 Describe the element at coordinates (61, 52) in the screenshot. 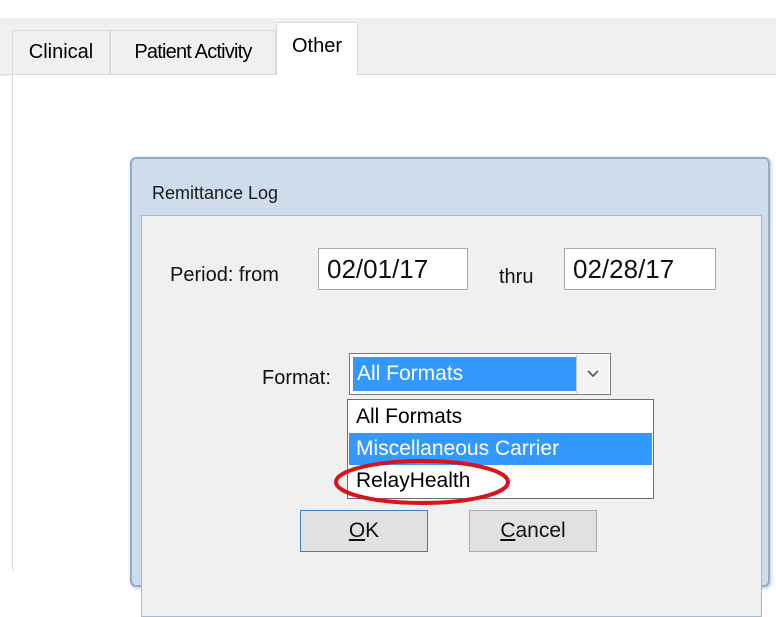

I see `tab-clinical: Clinical` at that location.